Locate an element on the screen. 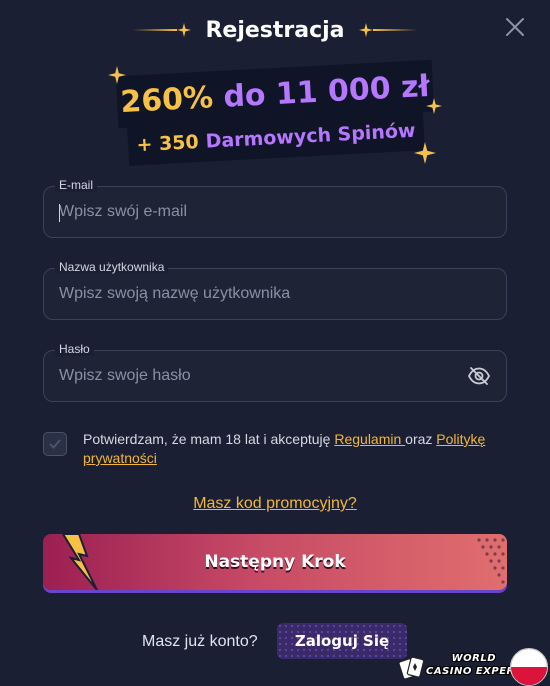 The height and width of the screenshot is (686, 550). cards-icon is located at coordinates (411, 668).